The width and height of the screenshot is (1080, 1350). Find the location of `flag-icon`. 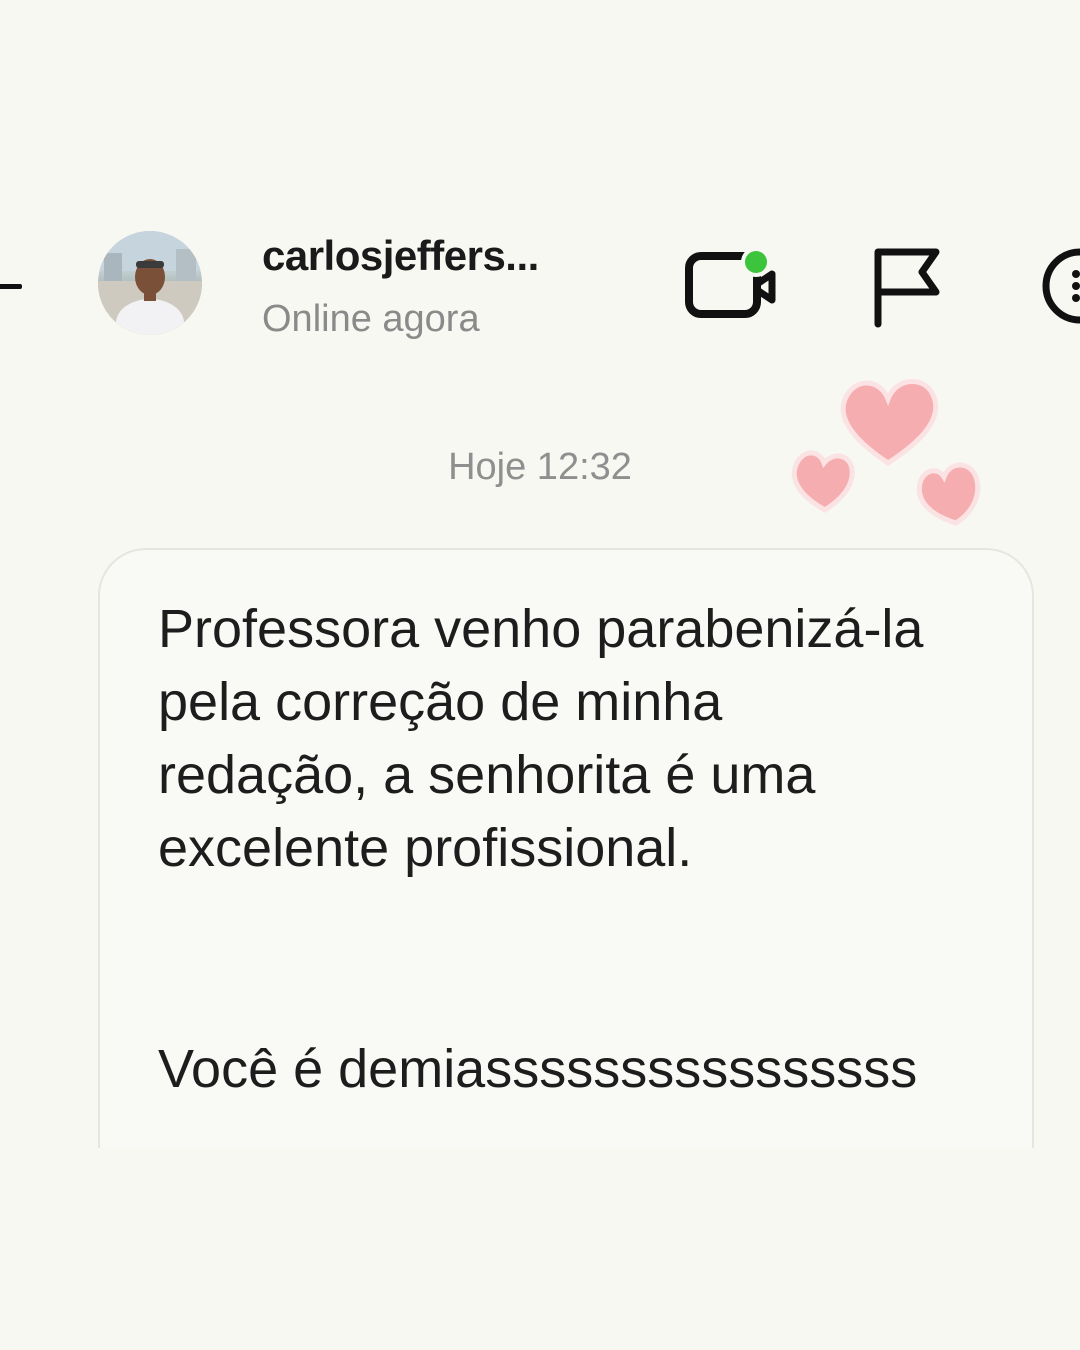

flag-icon is located at coordinates (907, 288).